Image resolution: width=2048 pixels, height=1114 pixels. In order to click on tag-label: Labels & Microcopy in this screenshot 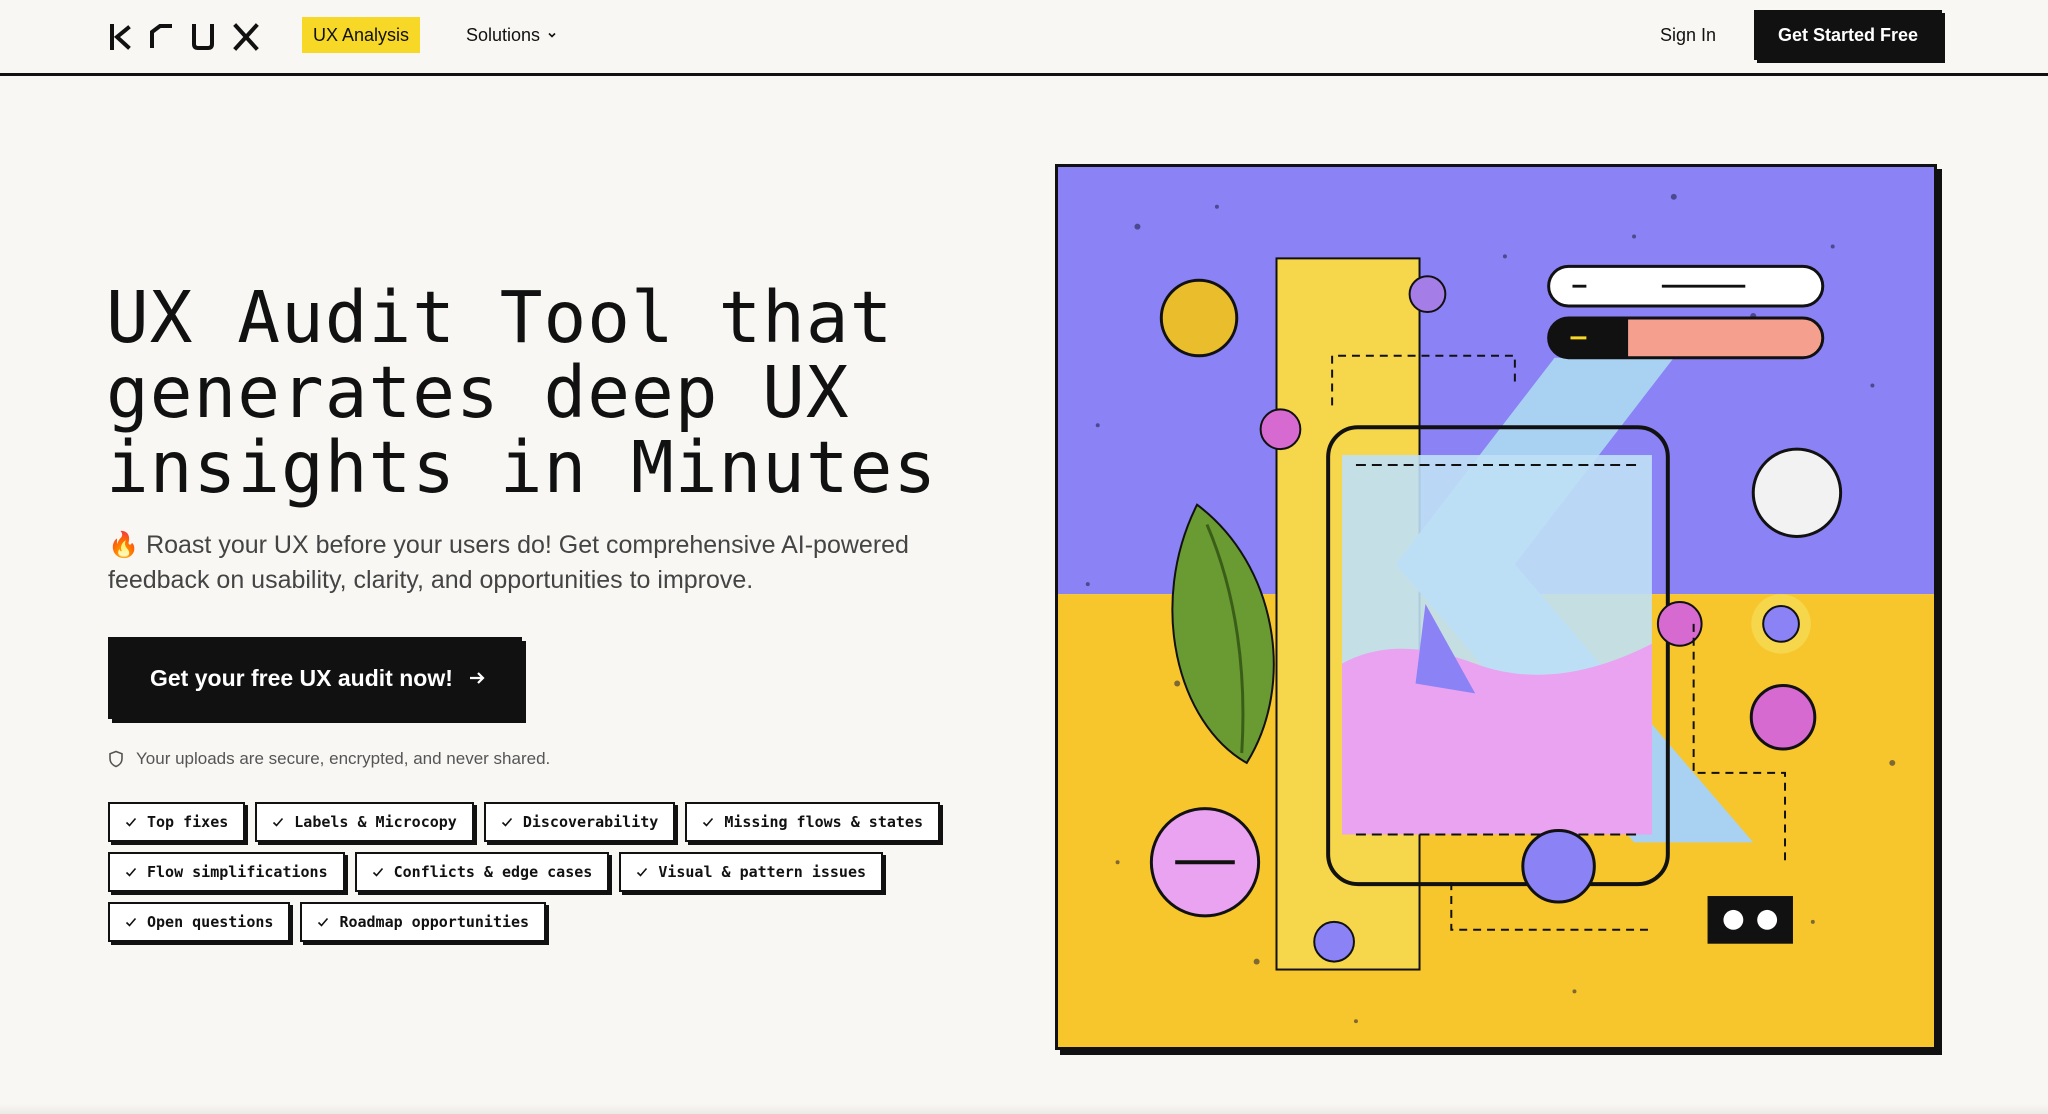, I will do `click(375, 822)`.